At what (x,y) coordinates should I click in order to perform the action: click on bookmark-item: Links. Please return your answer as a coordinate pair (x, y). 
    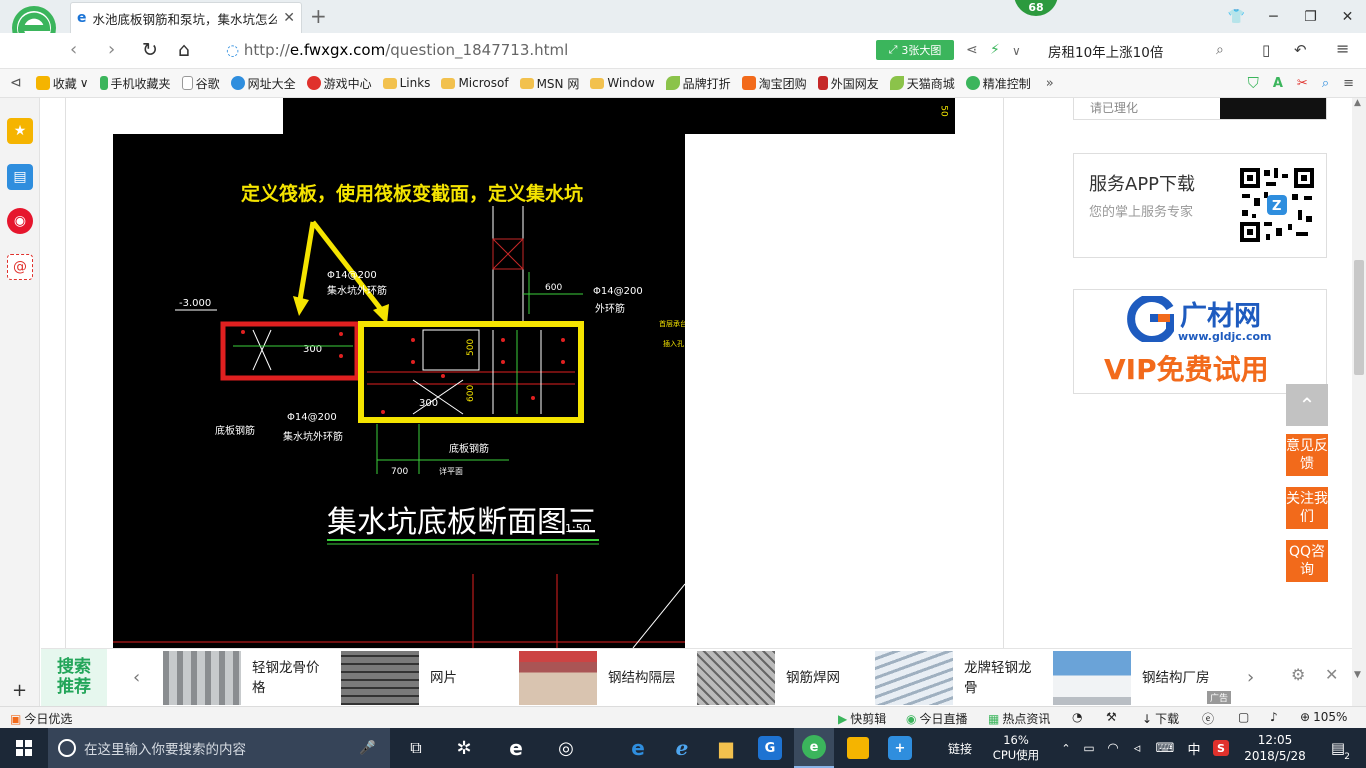
    Looking at the image, I should click on (406, 83).